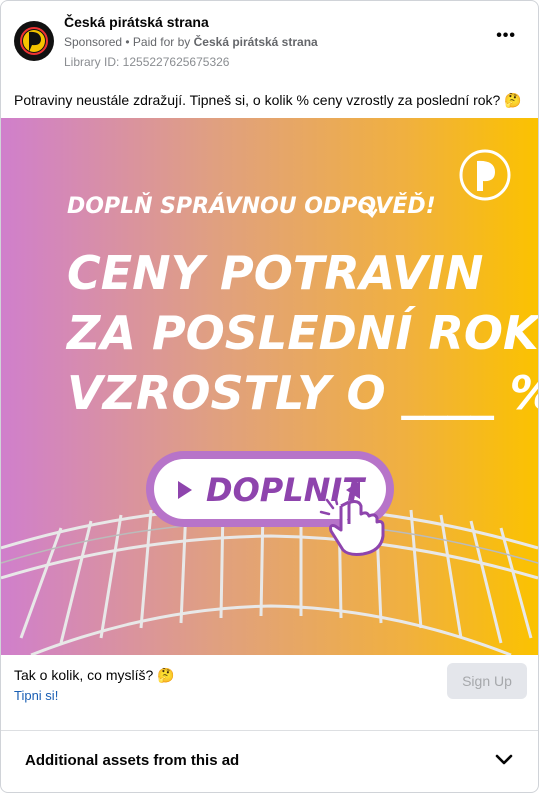 This screenshot has width=539, height=793. What do you see at coordinates (147, 62) in the screenshot?
I see `library-id: Library ID: 1255227625675326` at bounding box center [147, 62].